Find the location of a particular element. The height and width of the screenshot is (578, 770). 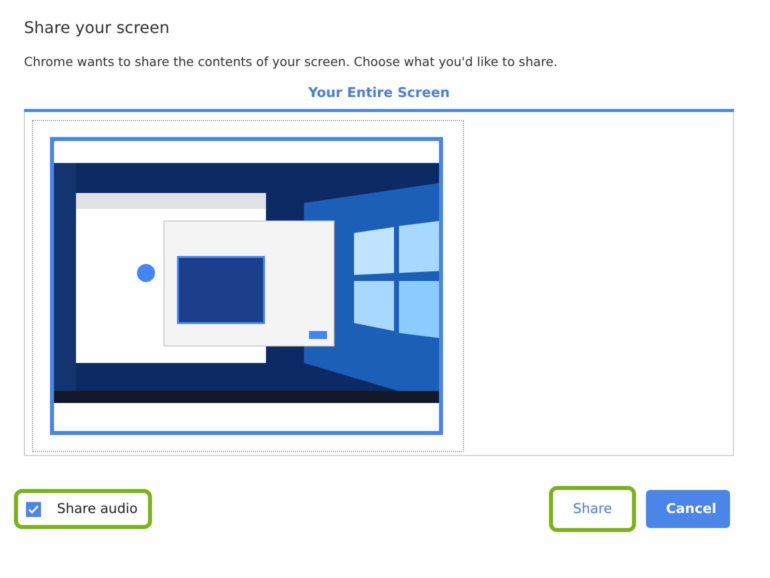

checkbox is located at coordinates (33, 509).